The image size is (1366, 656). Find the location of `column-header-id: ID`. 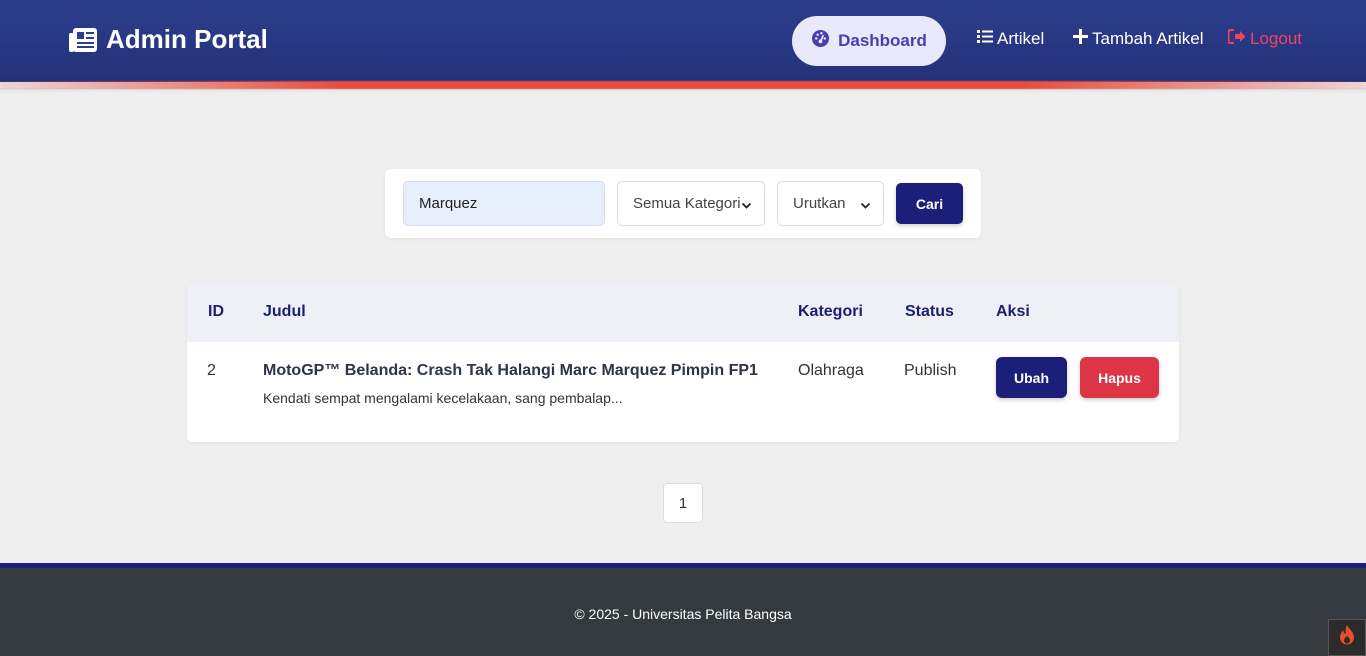

column-header-id: ID is located at coordinates (216, 311).